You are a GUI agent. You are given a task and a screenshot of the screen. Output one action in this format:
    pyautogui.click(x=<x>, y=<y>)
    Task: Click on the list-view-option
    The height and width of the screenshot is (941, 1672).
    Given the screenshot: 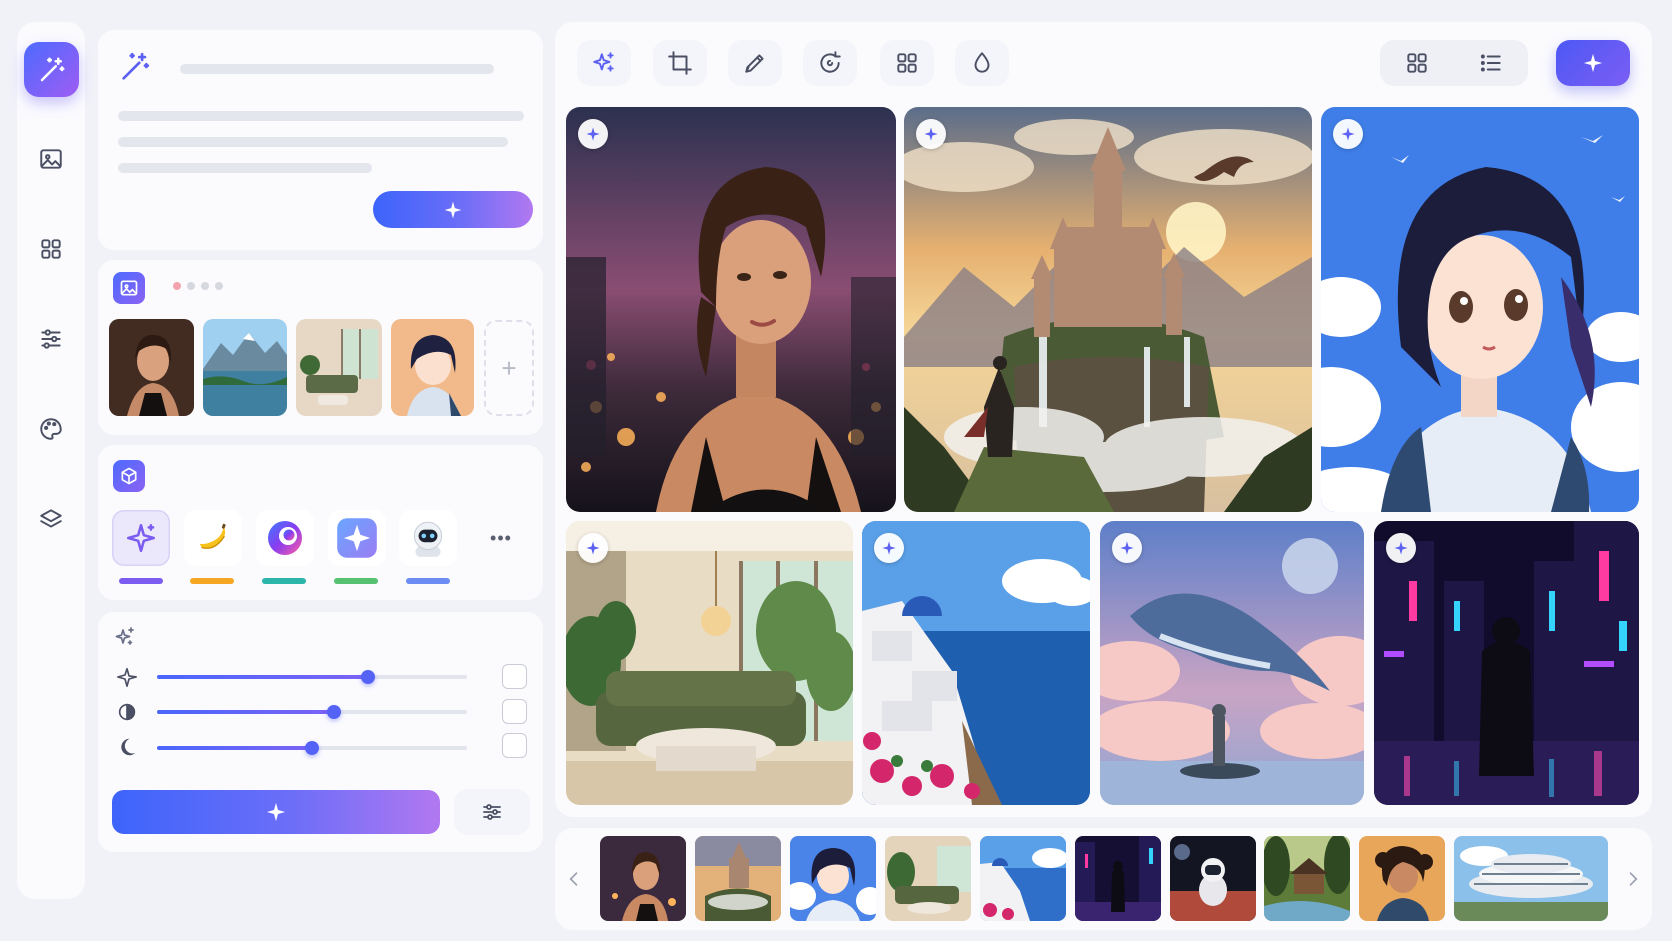 What is the action you would take?
    pyautogui.click(x=1491, y=63)
    